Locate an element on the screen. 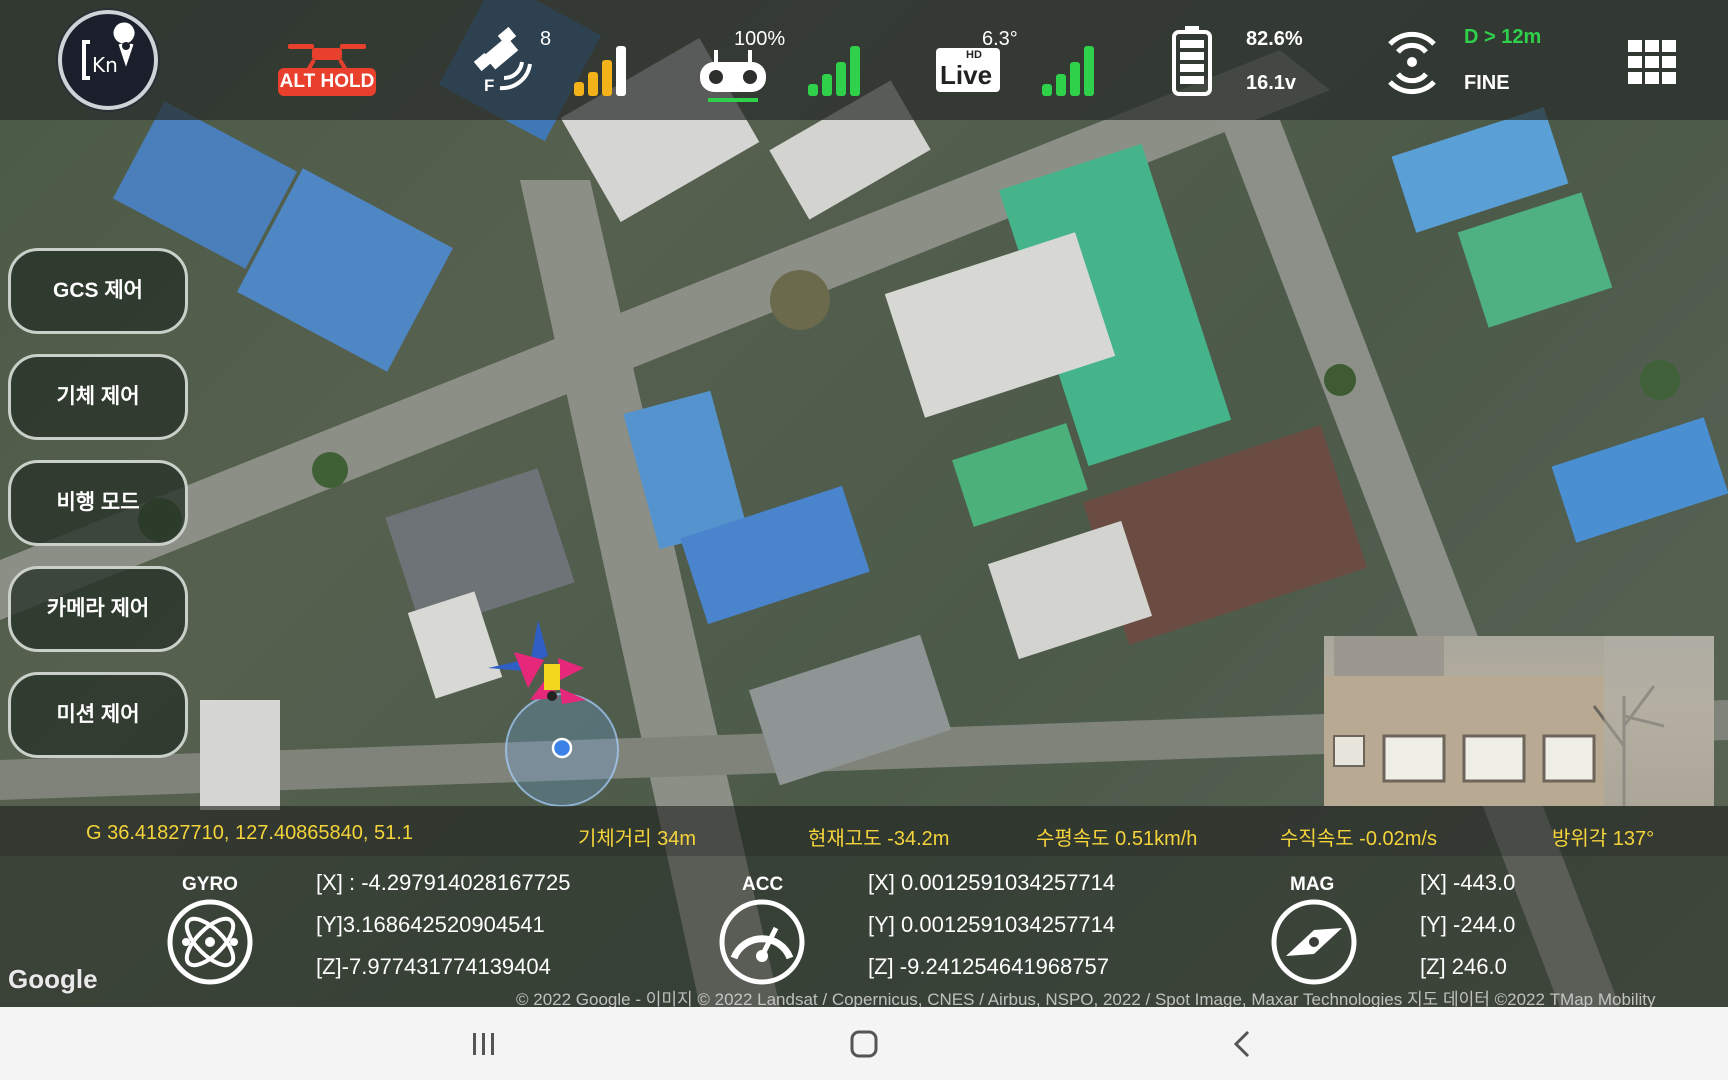 The image size is (1728, 1080). grid-menu-icon is located at coordinates (1652, 62).